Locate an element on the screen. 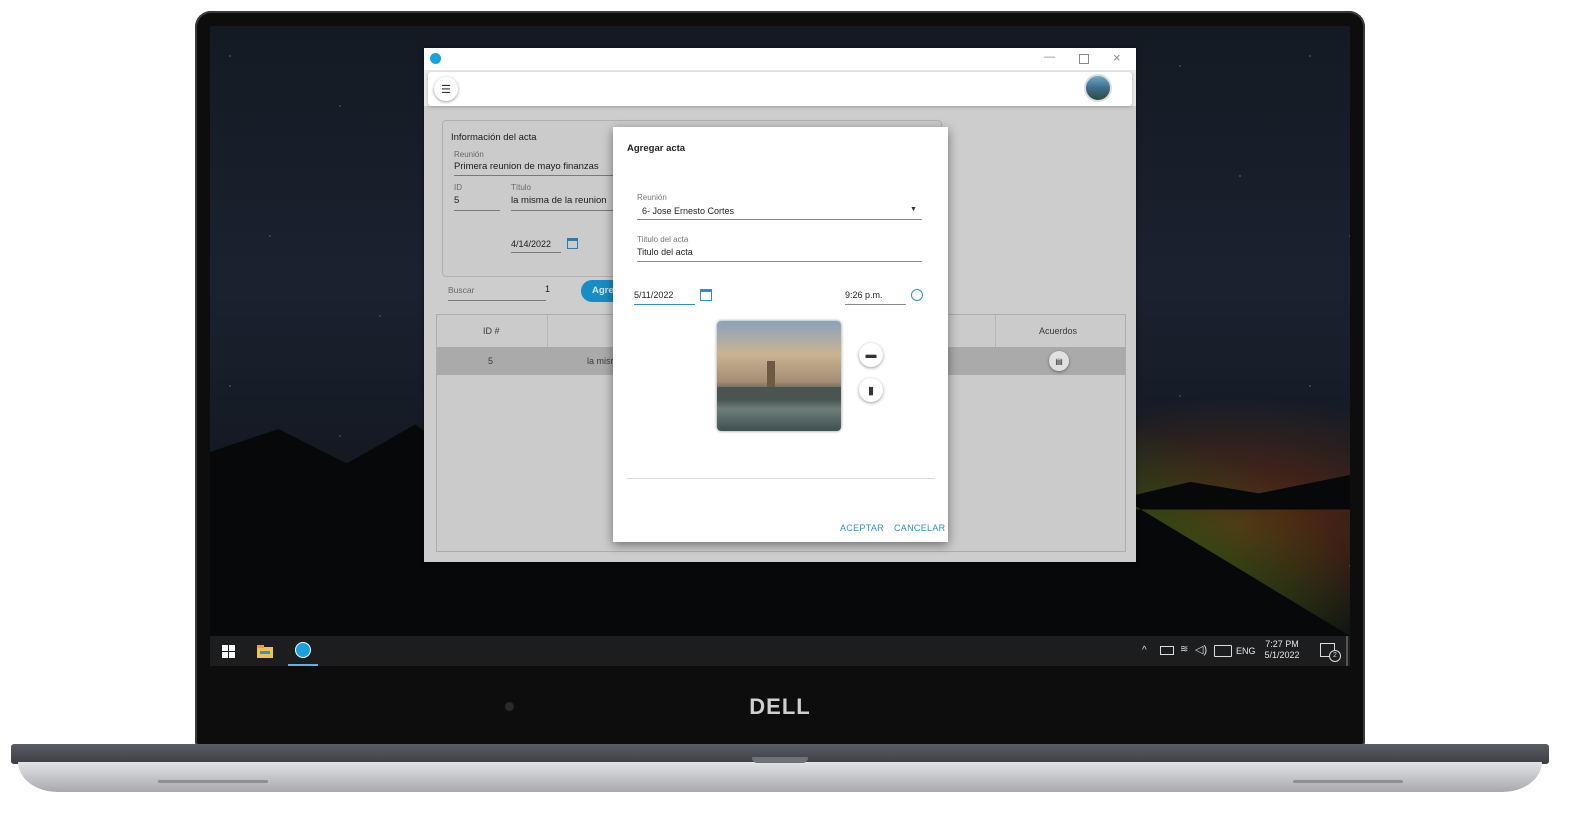  app-taskbar-icon is located at coordinates (303, 651).